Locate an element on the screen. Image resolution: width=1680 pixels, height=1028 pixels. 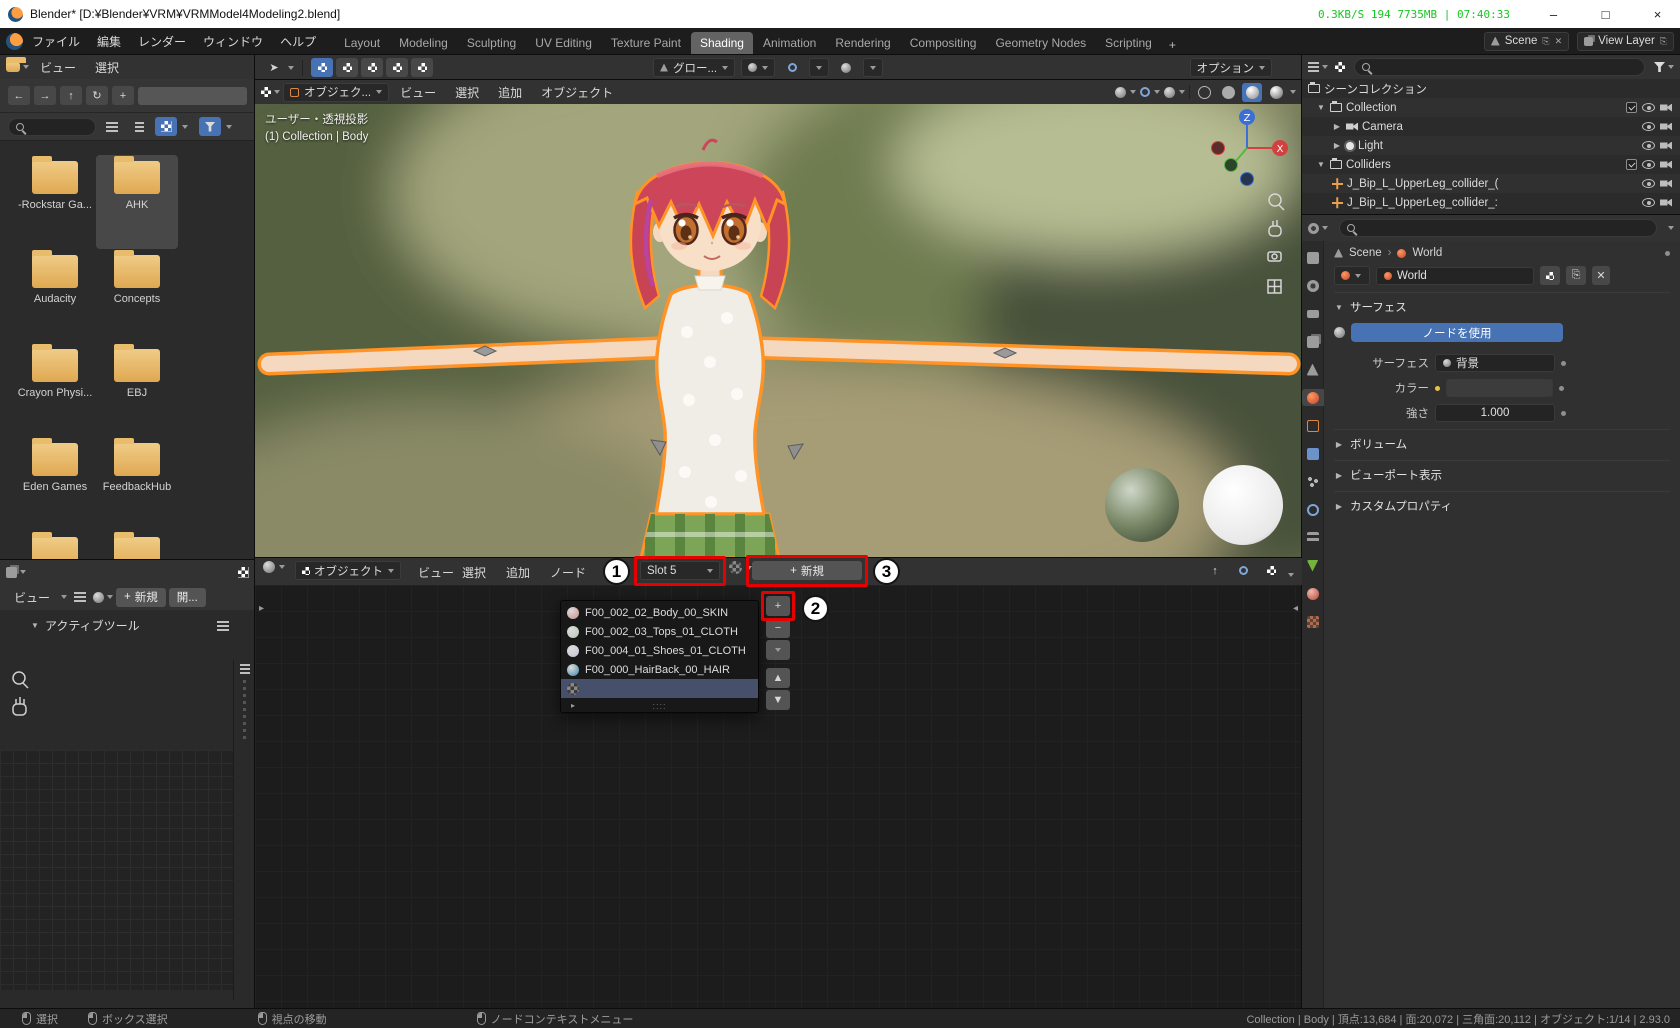
options-dropdown: オプション is located at coordinates (1230, 67).